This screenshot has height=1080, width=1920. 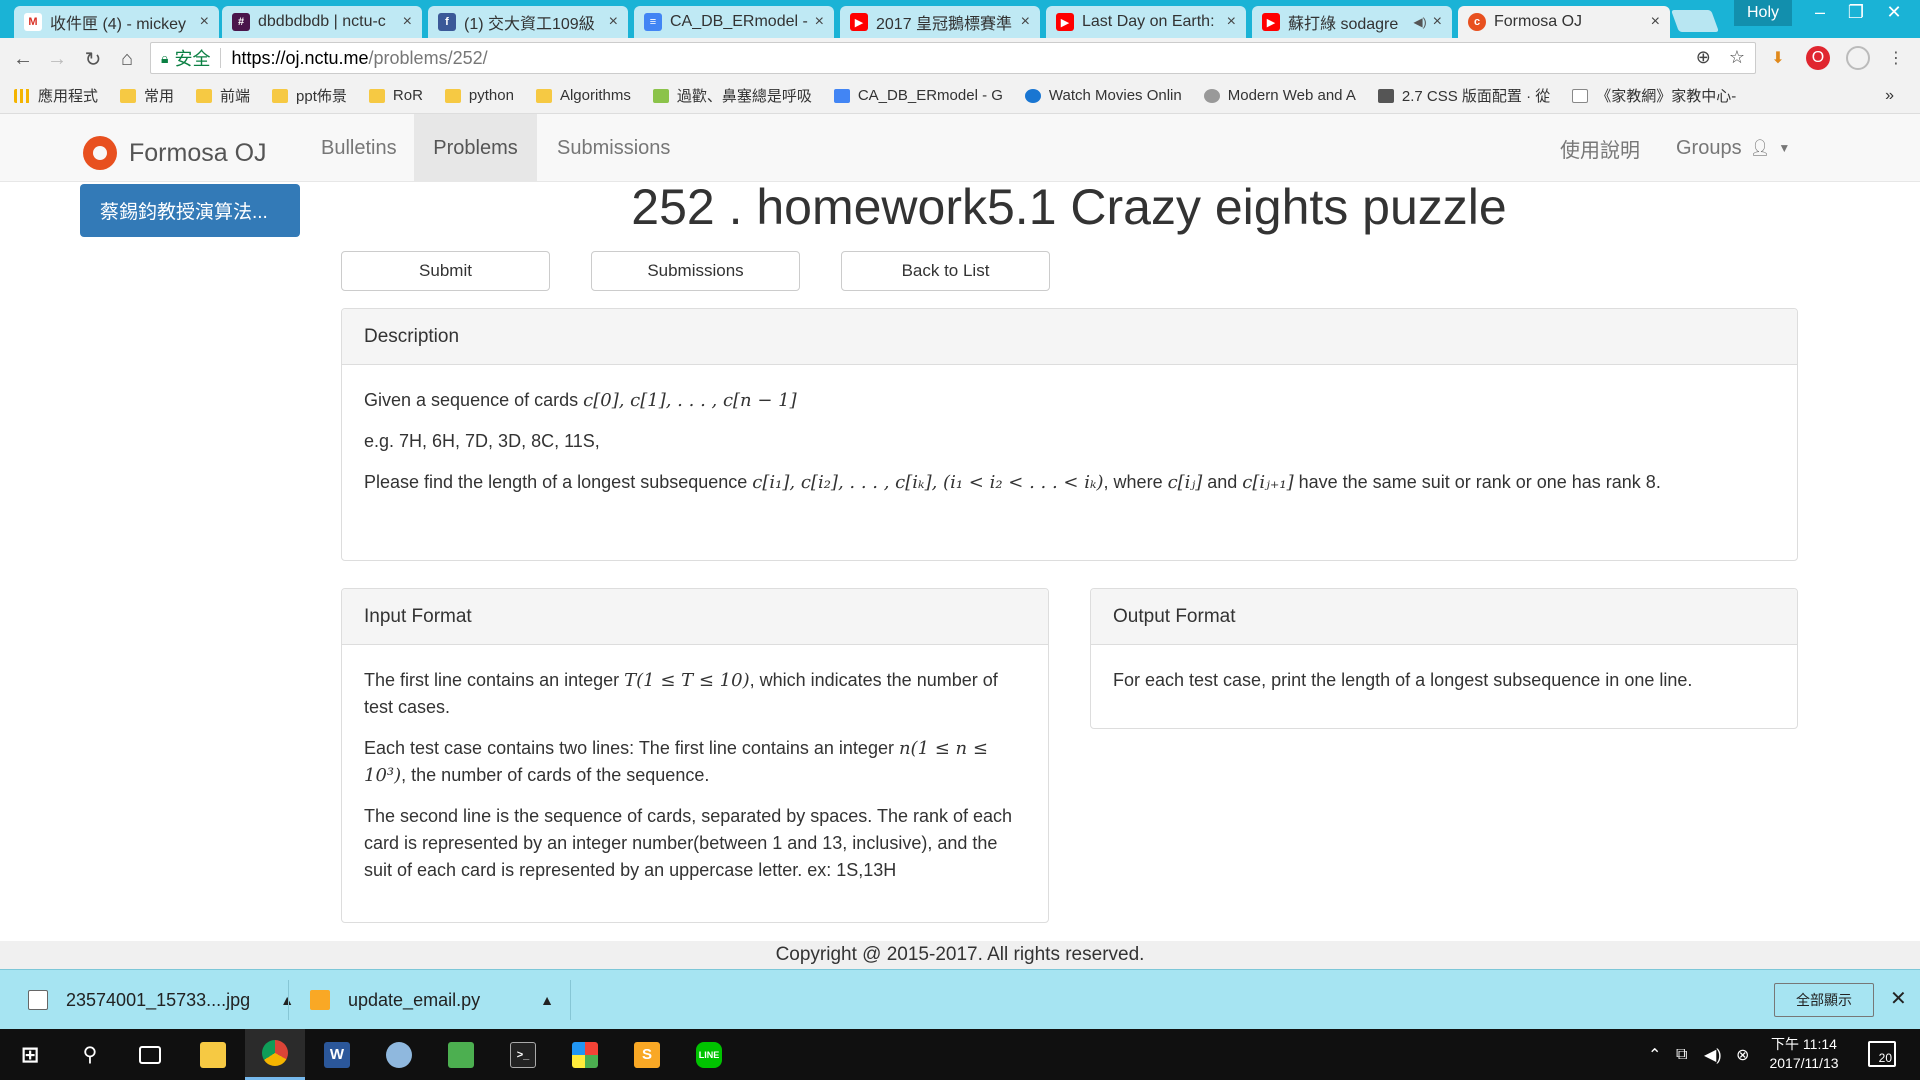 I want to click on browser-tab-docs: ≡ CA_DB_ERmodel - ×, so click(x=734, y=22).